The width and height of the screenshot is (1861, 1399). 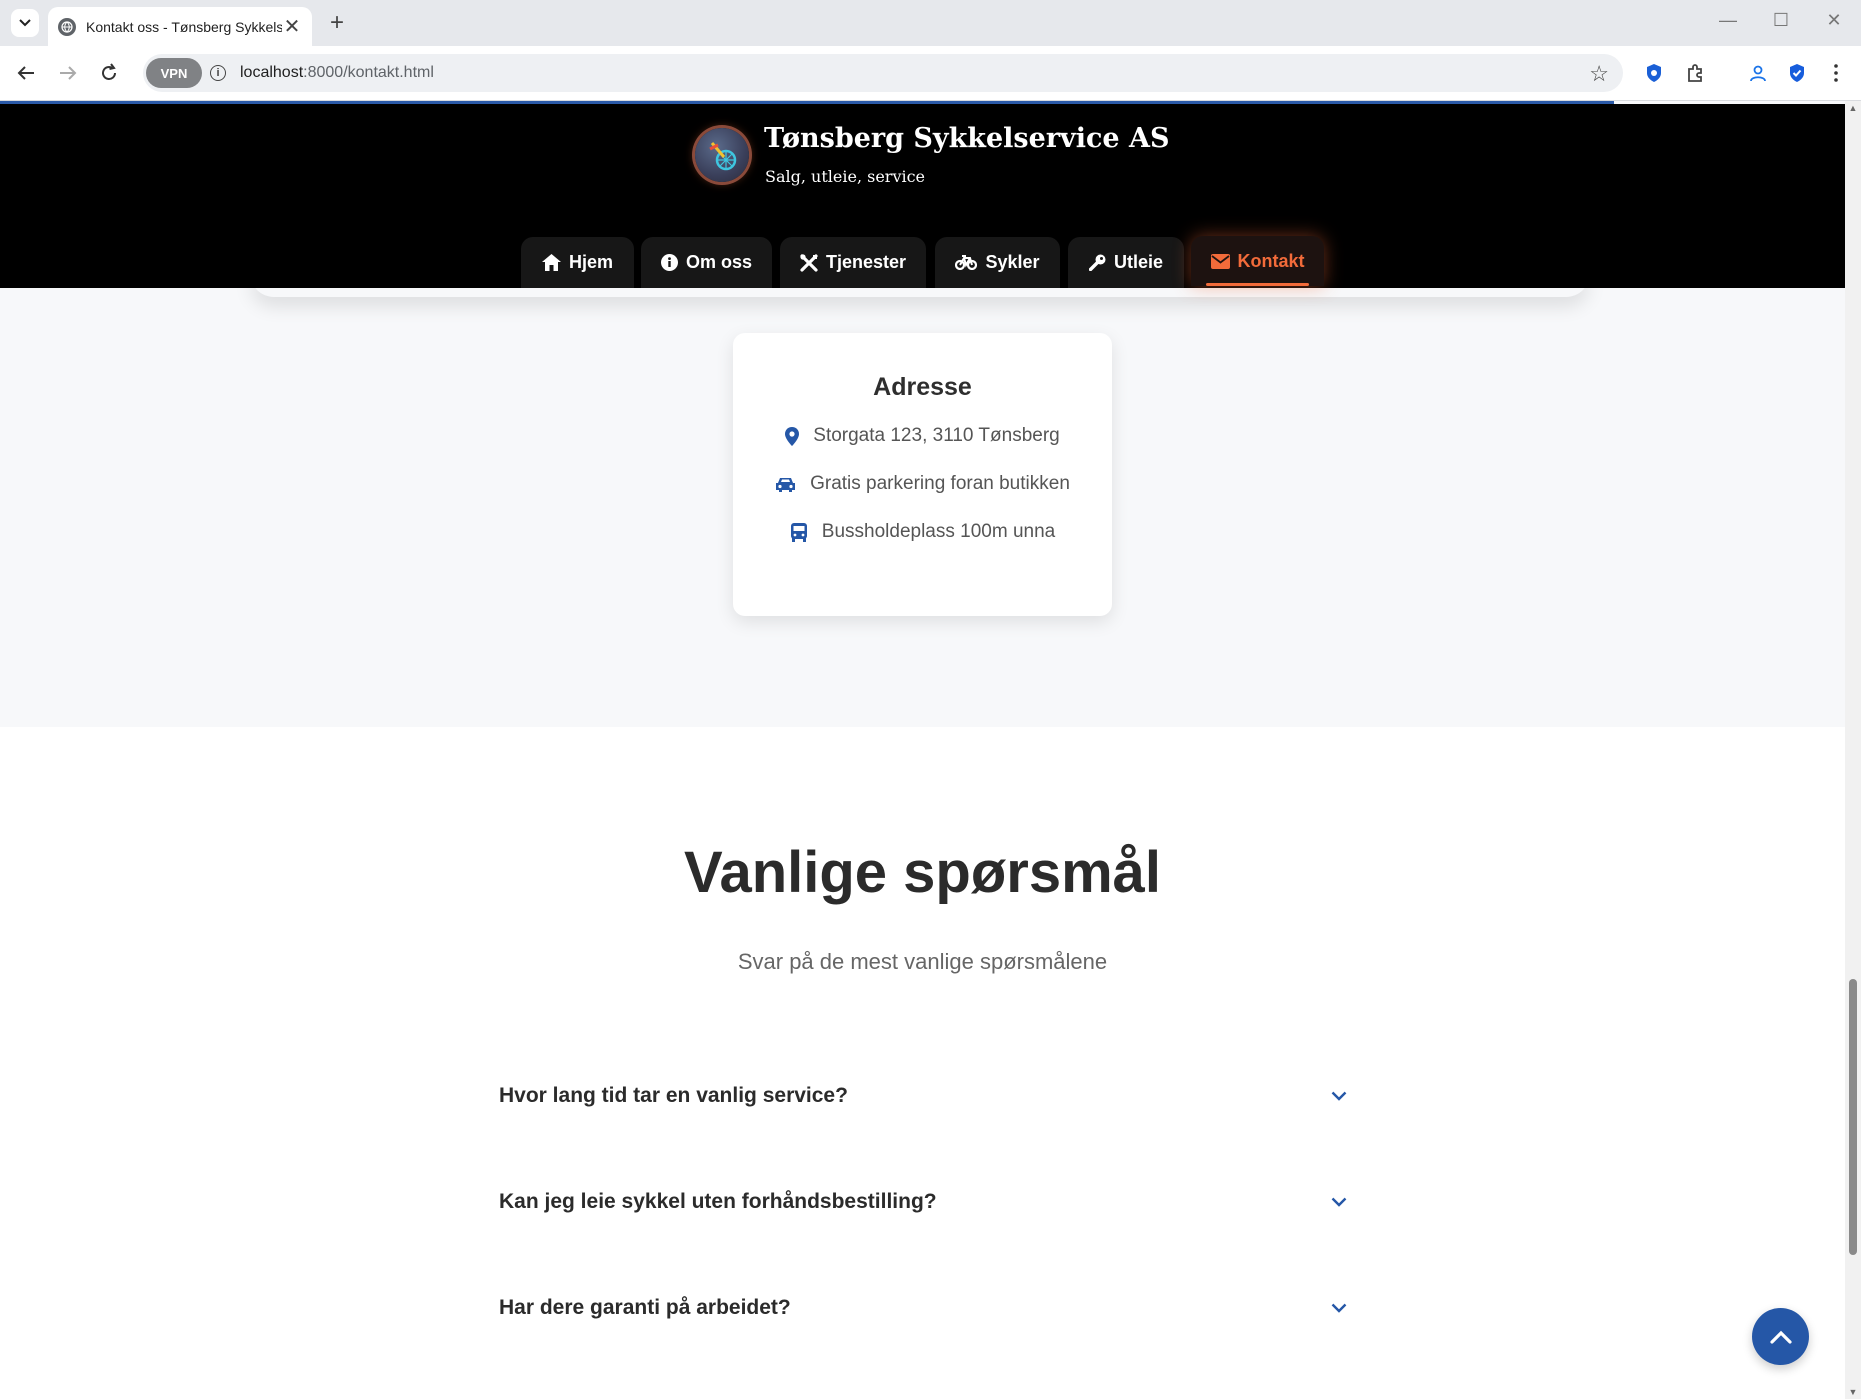 I want to click on bicycle-logo-icon, so click(x=723, y=156).